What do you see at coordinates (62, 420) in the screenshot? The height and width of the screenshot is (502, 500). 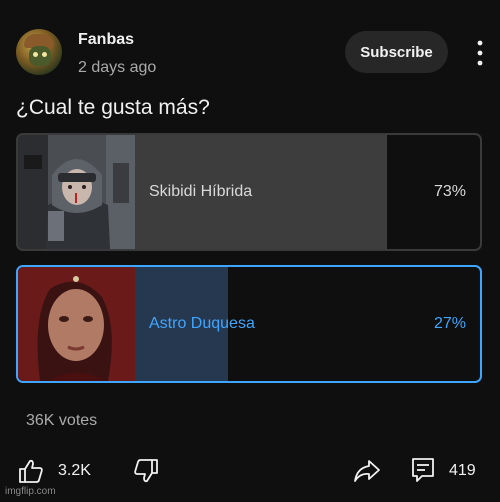 I see `poll-vote-count: 36K votes` at bounding box center [62, 420].